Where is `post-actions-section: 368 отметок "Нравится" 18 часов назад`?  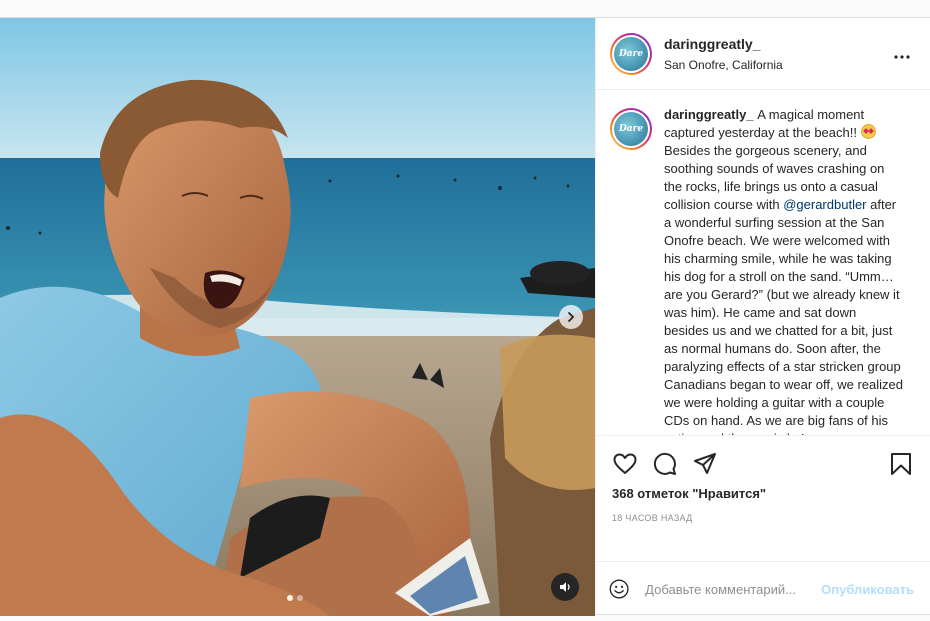 post-actions-section: 368 отметок "Нравится" 18 часов назад is located at coordinates (763, 498).